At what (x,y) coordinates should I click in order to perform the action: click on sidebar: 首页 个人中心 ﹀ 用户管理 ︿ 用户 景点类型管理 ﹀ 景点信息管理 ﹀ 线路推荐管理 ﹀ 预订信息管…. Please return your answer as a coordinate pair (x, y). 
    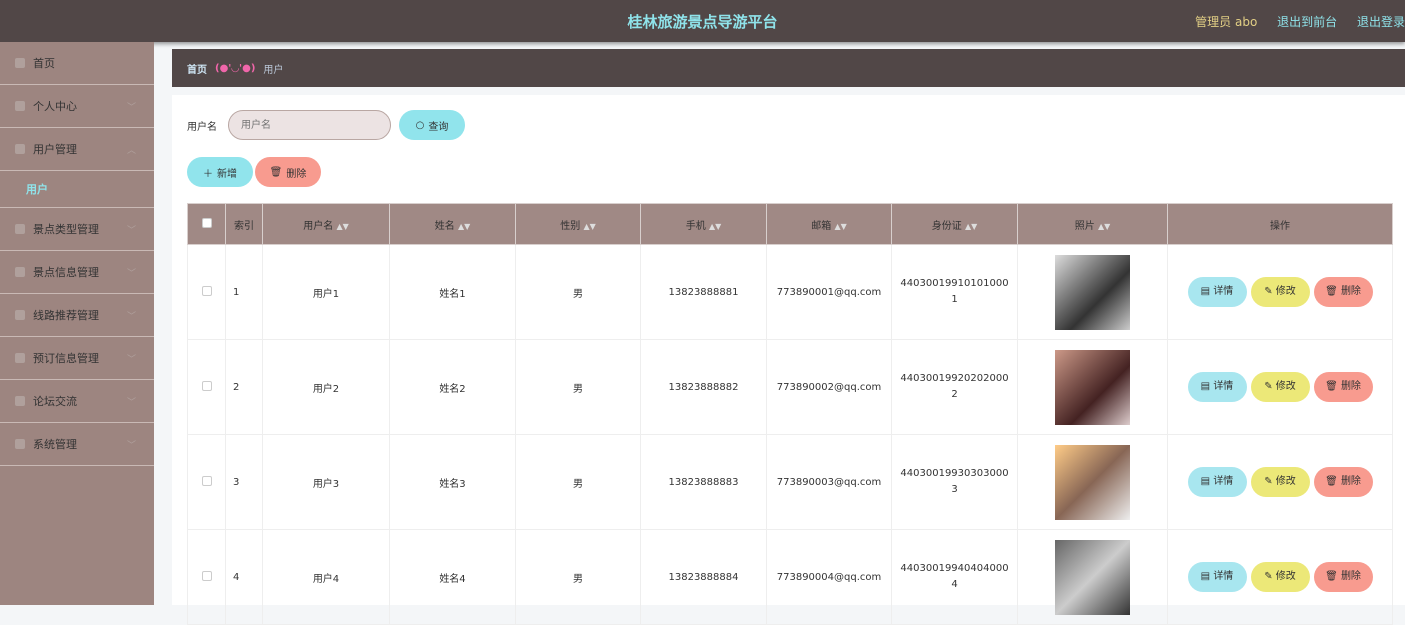
    Looking at the image, I should click on (77, 323).